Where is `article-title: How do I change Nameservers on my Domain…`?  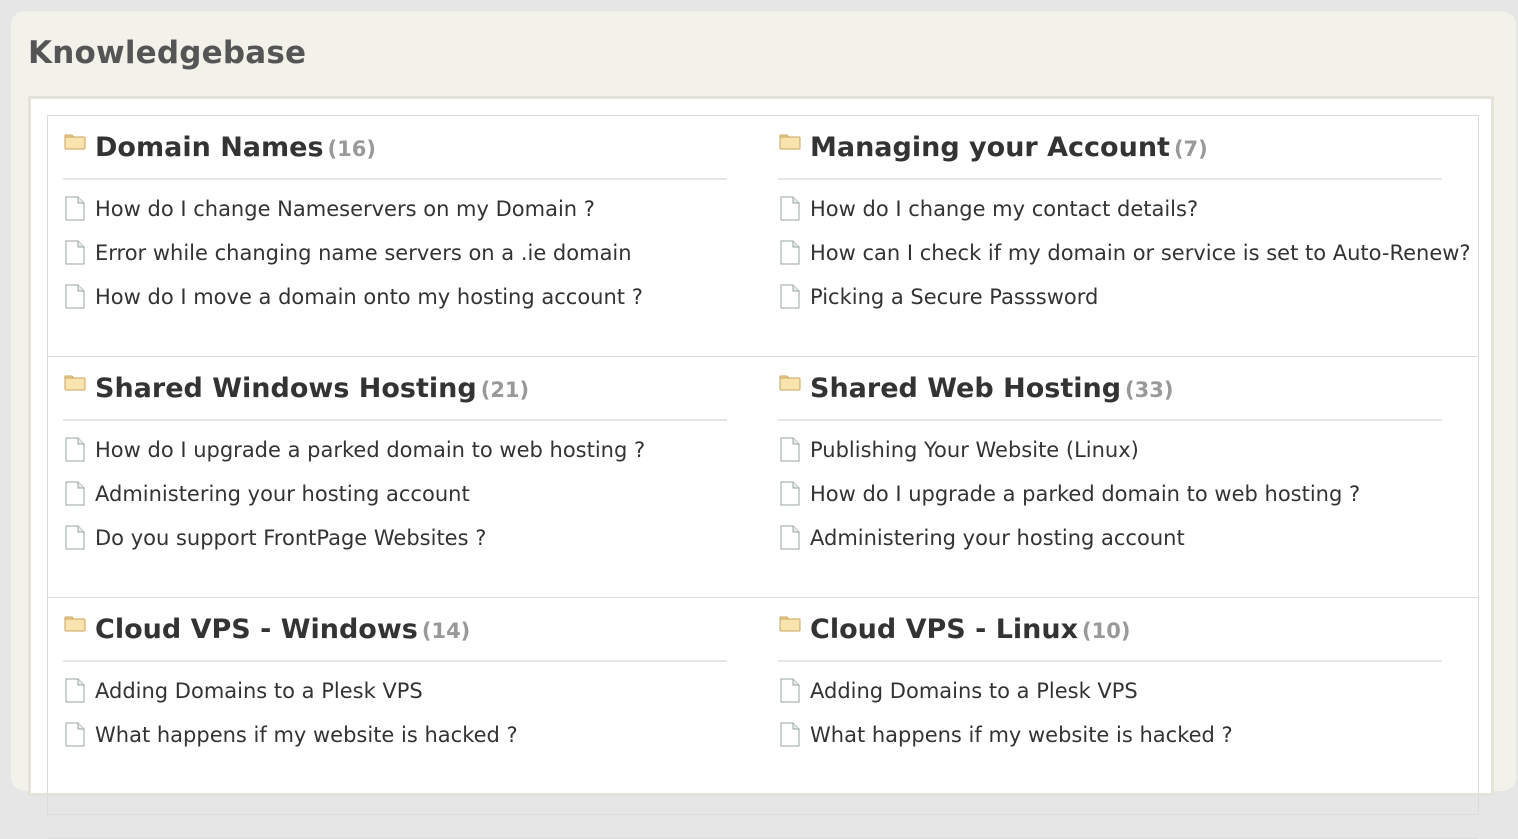
article-title: How do I change Nameservers on my Domain… is located at coordinates (345, 209).